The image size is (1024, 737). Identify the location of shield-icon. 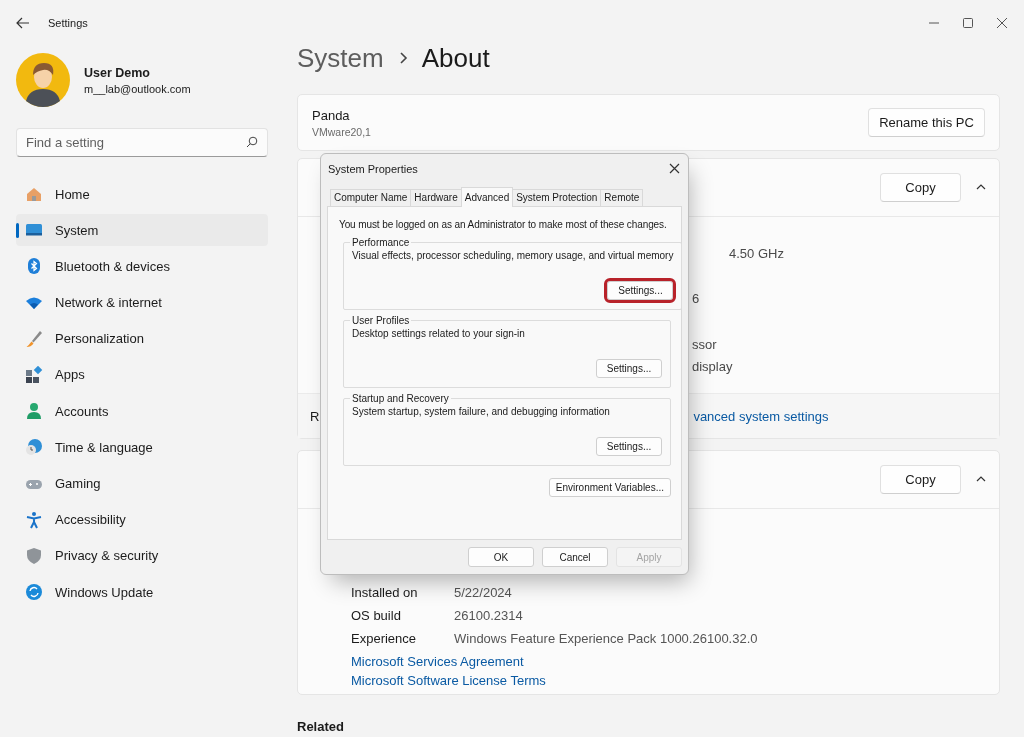
(34, 555).